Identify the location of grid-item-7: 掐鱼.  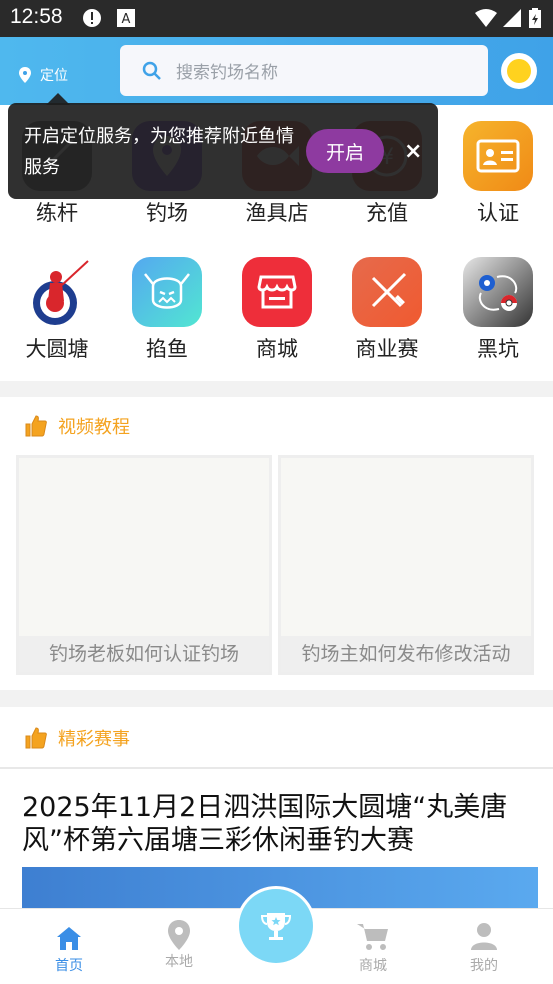
(167, 310).